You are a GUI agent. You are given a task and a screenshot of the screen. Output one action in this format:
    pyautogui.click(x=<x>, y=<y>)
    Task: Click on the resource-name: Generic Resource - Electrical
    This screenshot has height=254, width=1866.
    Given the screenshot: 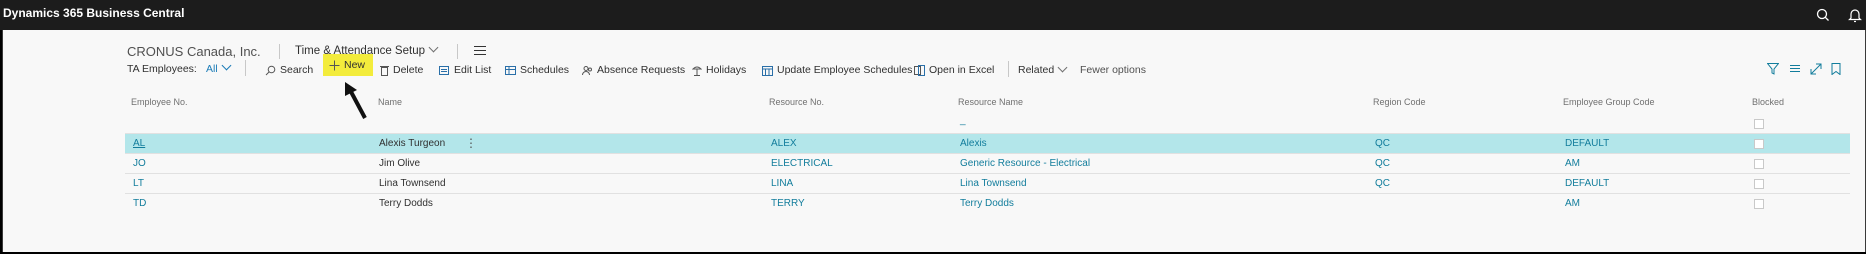 What is the action you would take?
    pyautogui.click(x=1025, y=163)
    